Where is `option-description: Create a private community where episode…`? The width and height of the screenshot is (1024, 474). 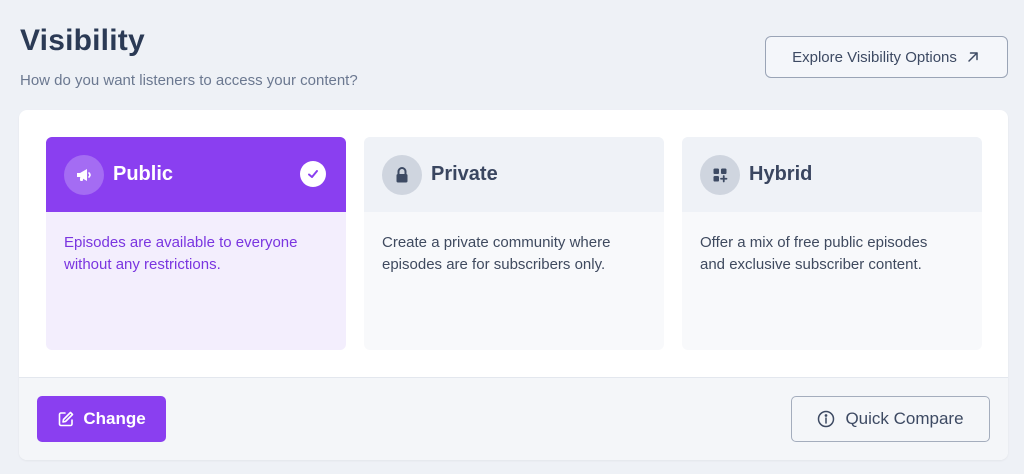
option-description: Create a private community where episode… is located at coordinates (514, 254).